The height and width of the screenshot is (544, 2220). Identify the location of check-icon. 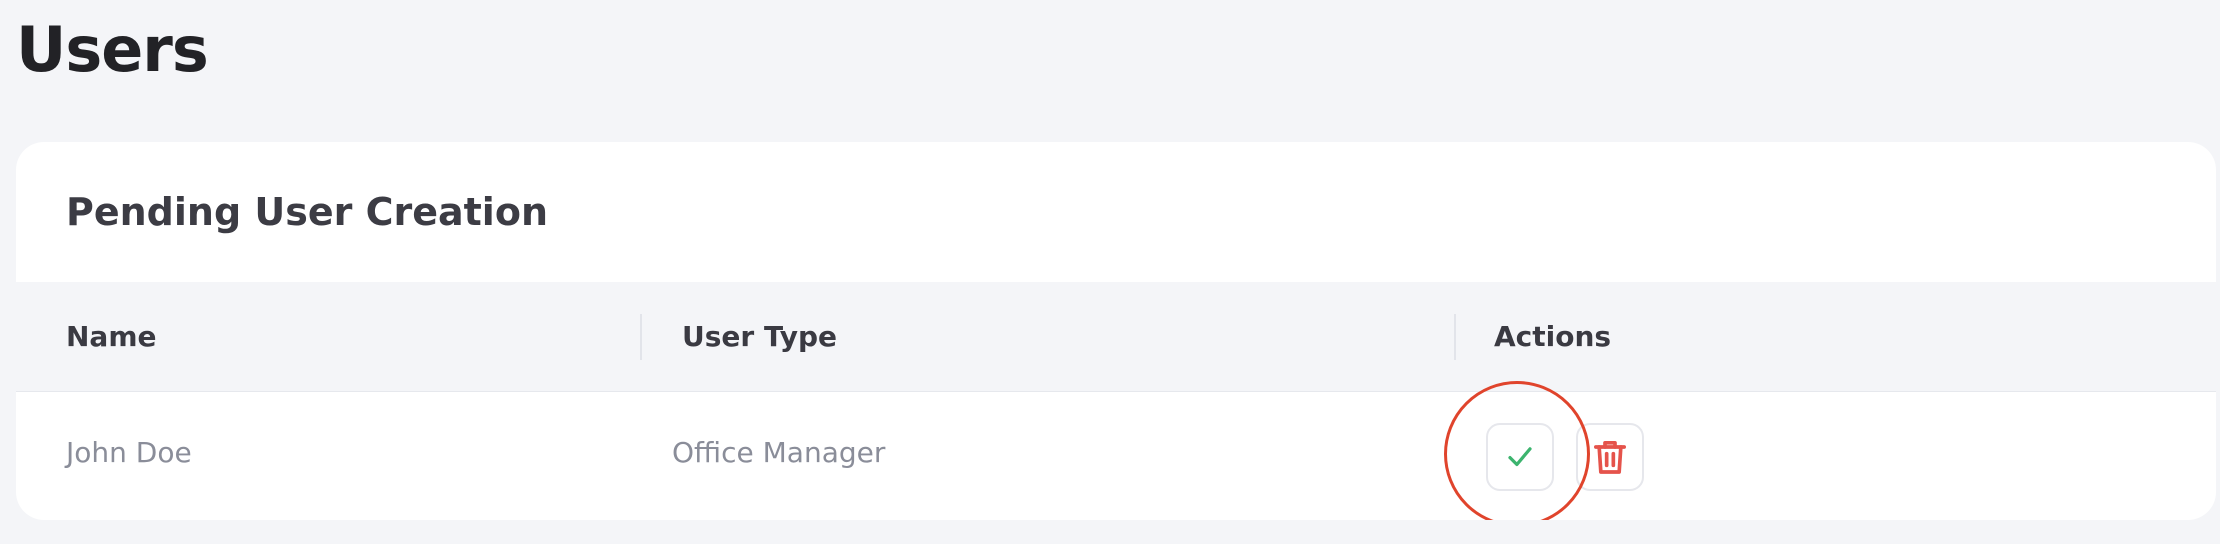
(1520, 457).